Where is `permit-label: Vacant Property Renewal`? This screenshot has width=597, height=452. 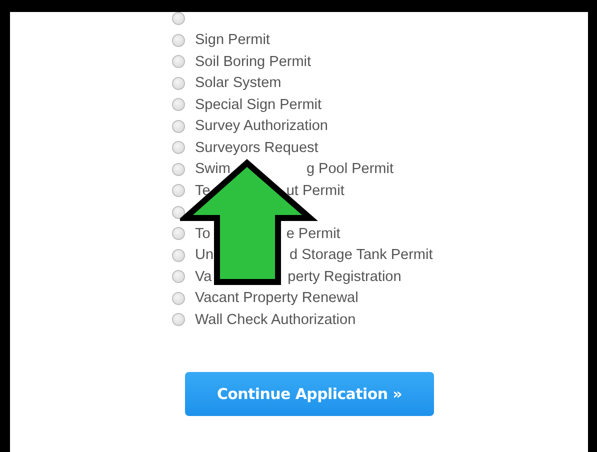 permit-label: Vacant Property Renewal is located at coordinates (276, 298).